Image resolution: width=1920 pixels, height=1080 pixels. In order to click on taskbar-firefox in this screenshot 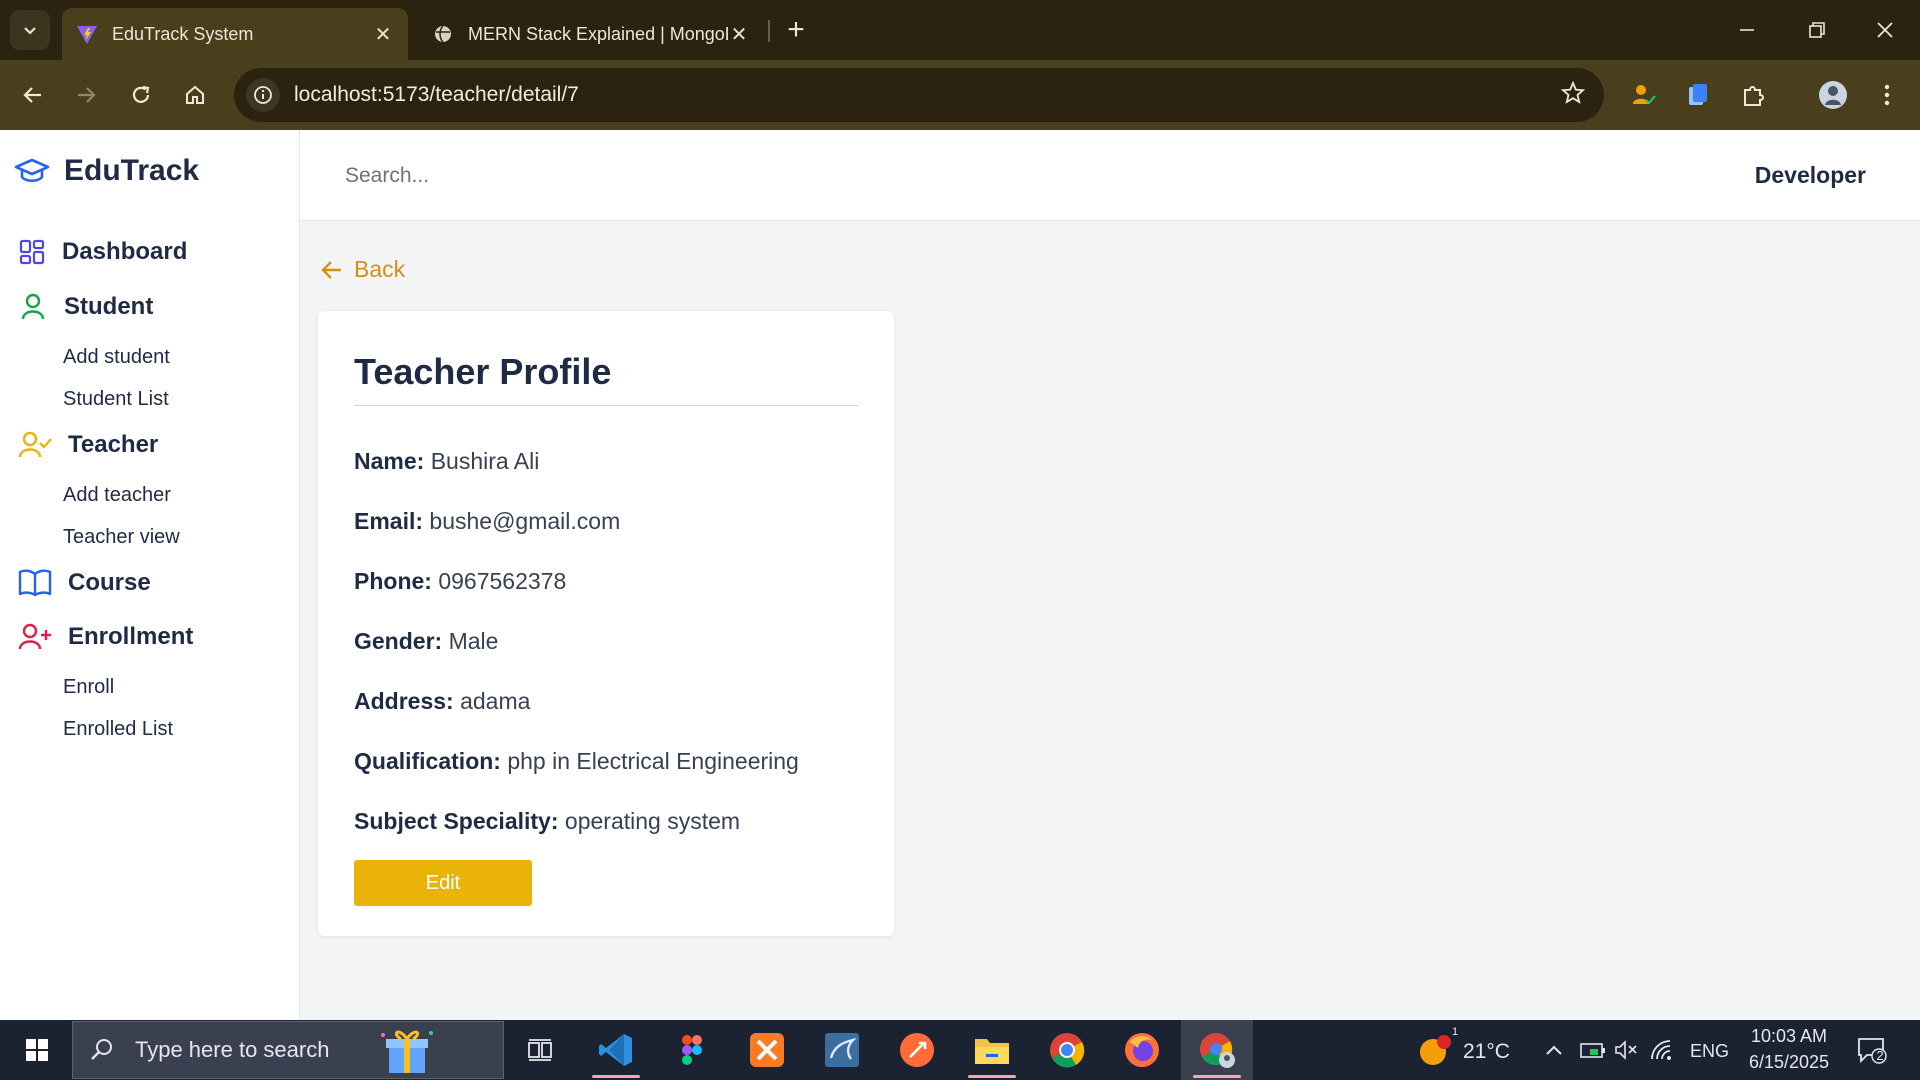, I will do `click(1142, 1050)`.